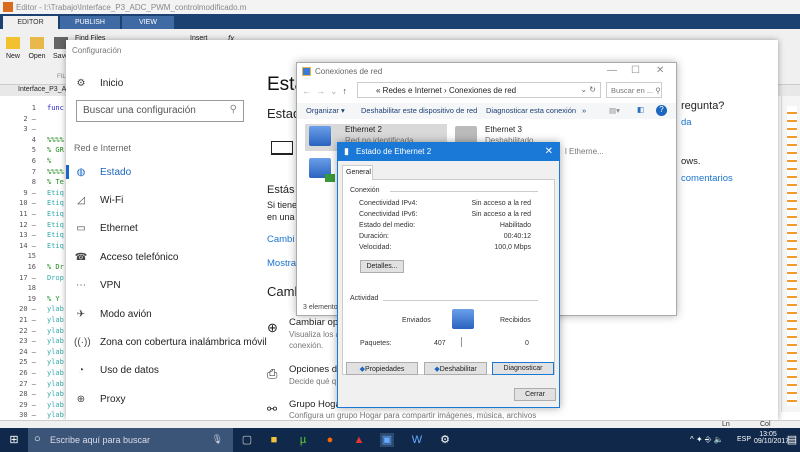 This screenshot has height=452, width=800. Describe the element at coordinates (274, 440) in the screenshot. I see `file-explorer-icon: ■` at that location.